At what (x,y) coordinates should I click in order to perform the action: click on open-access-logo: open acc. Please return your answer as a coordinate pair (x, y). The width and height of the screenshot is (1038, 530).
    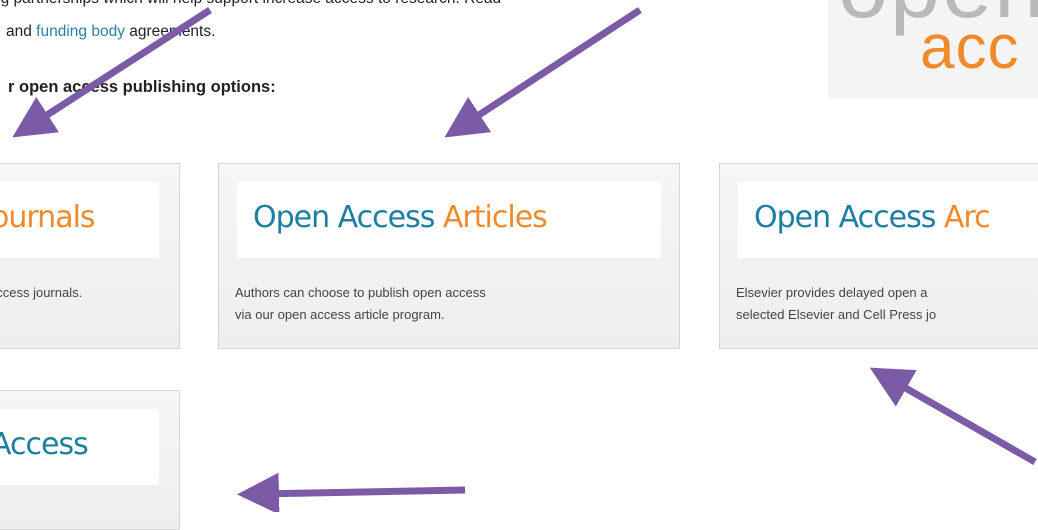
    Looking at the image, I should click on (933, 49).